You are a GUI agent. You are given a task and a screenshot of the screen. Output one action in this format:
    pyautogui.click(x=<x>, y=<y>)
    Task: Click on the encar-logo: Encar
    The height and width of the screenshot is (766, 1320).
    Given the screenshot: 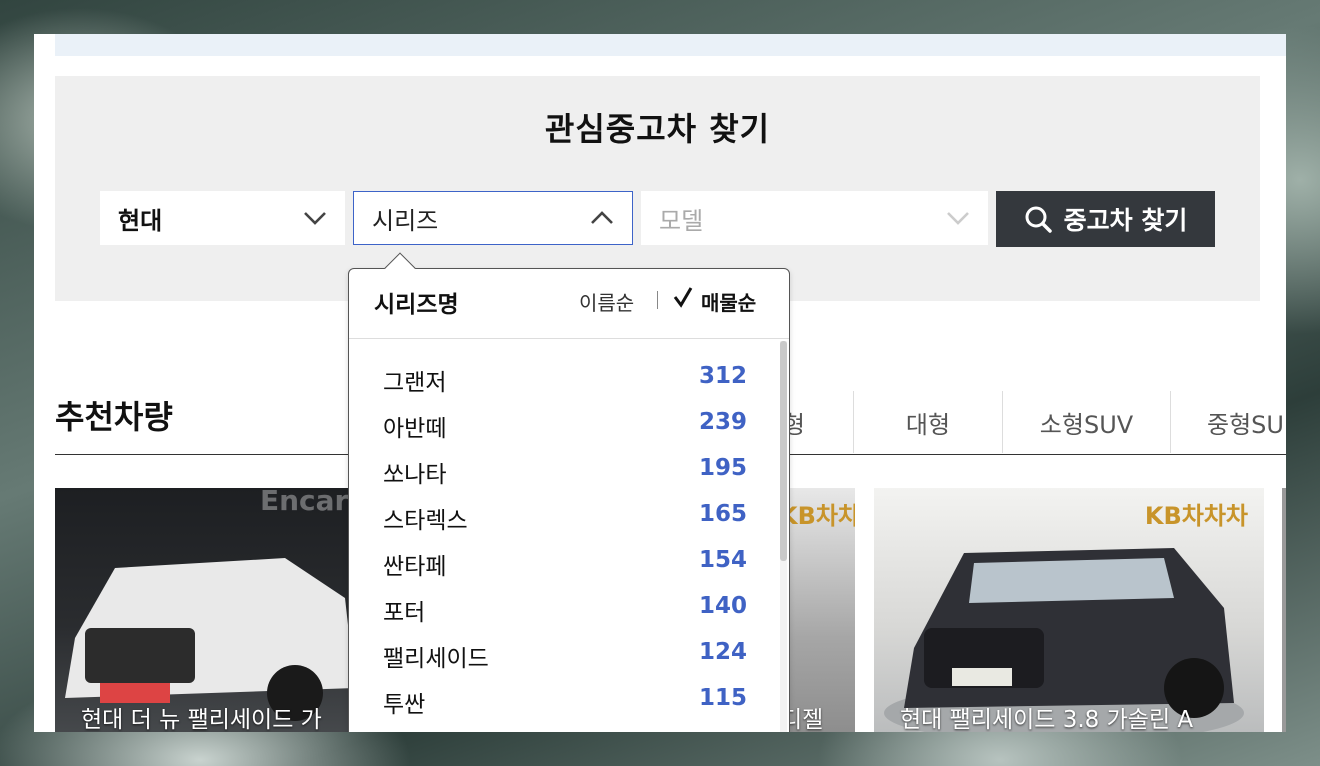 What is the action you would take?
    pyautogui.click(x=304, y=502)
    